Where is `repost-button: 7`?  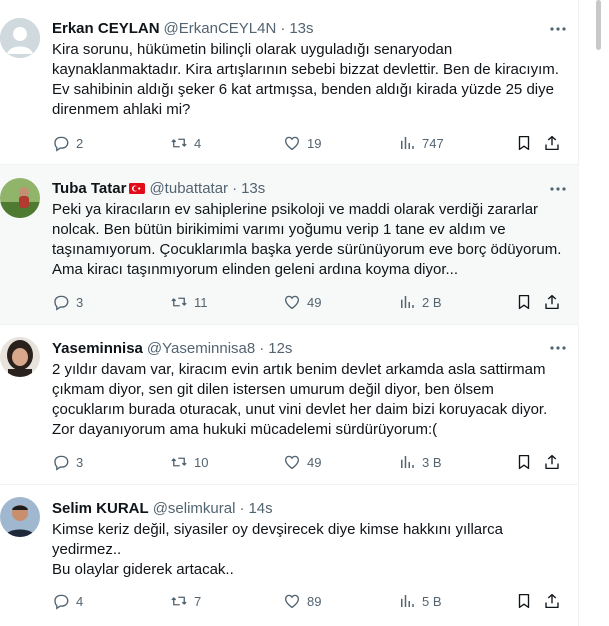
repost-button: 7 is located at coordinates (185, 601).